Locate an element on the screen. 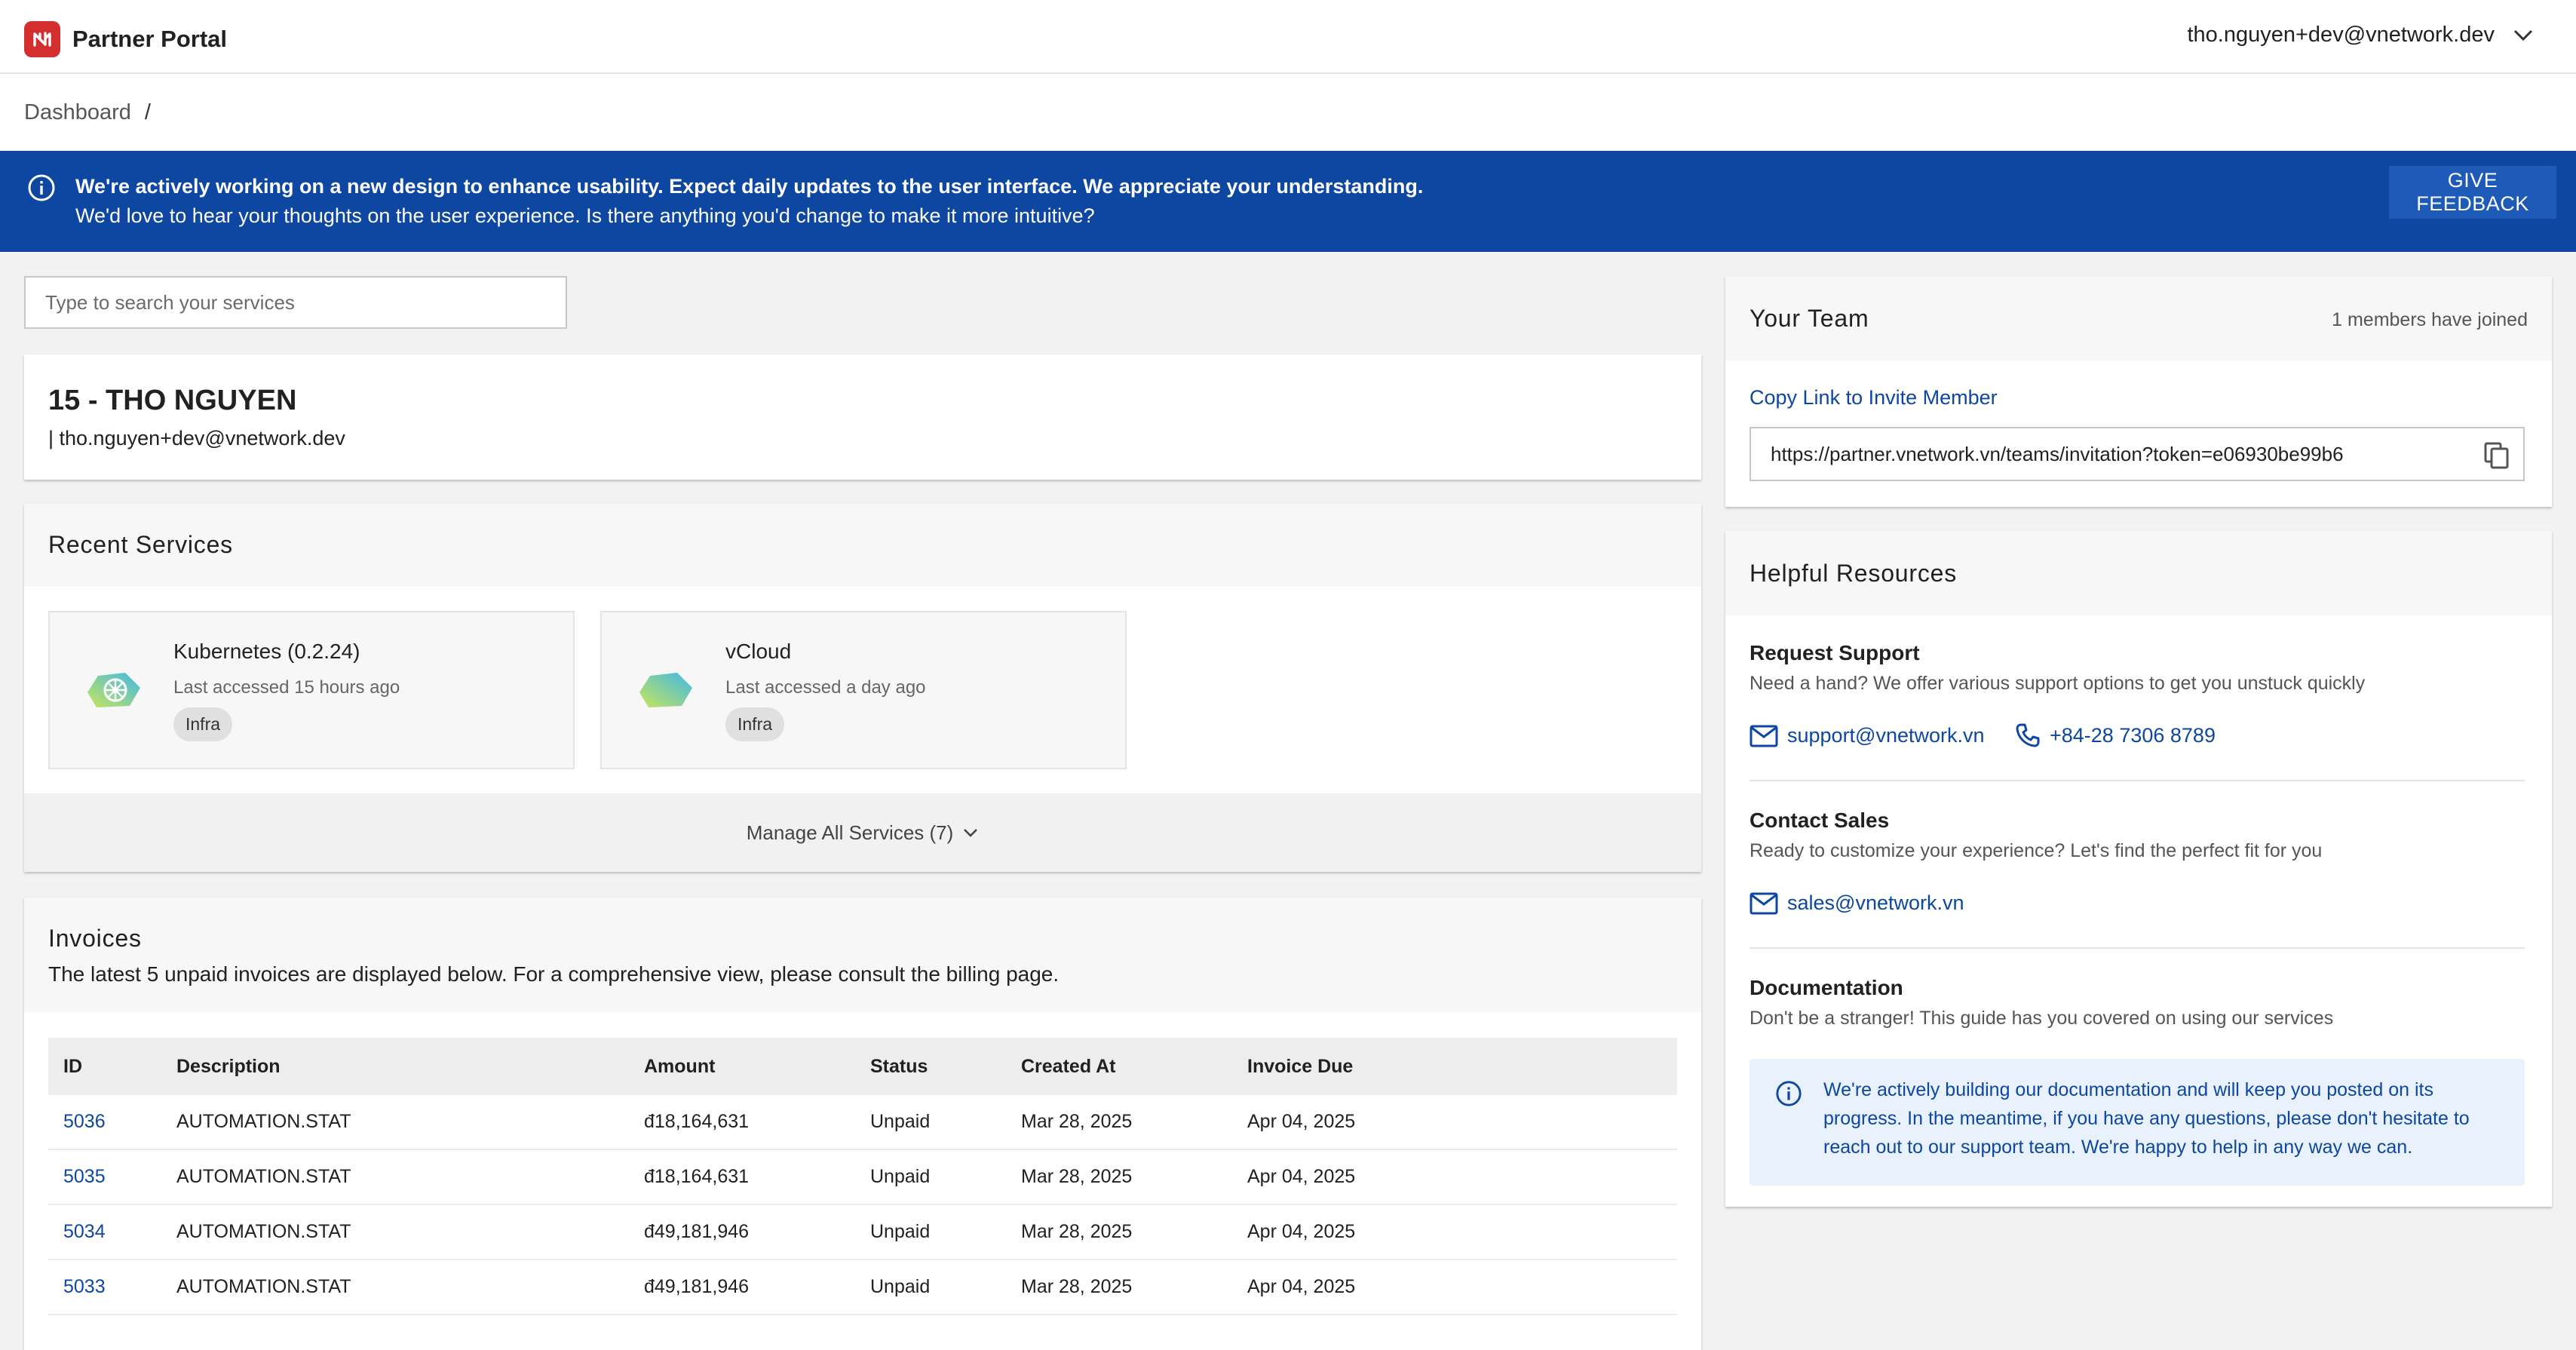  sales-email-link: sales@vnetwork.vn is located at coordinates (1857, 903).